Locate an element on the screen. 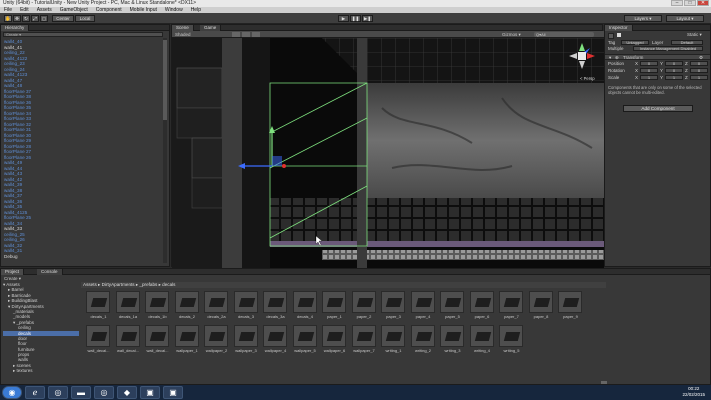  multiple-dropdown: Instance Management Disabled is located at coordinates (668, 48).